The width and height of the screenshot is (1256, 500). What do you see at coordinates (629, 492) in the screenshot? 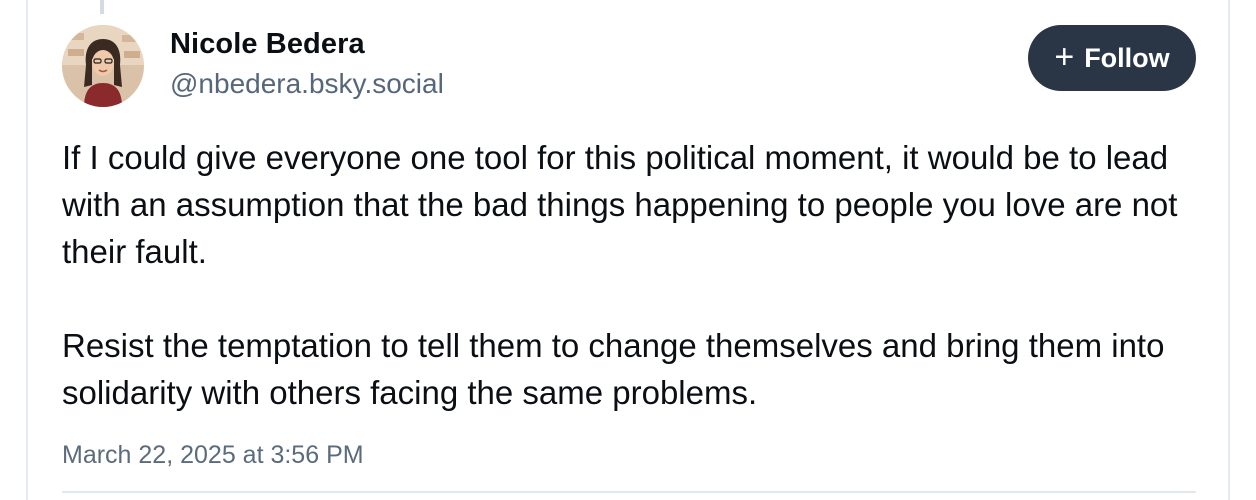
I see `divider` at bounding box center [629, 492].